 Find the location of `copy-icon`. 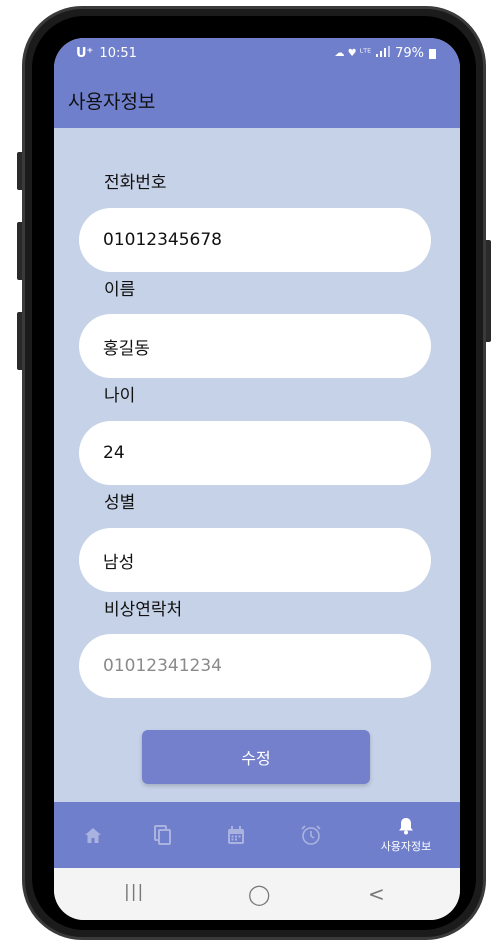

copy-icon is located at coordinates (162, 835).